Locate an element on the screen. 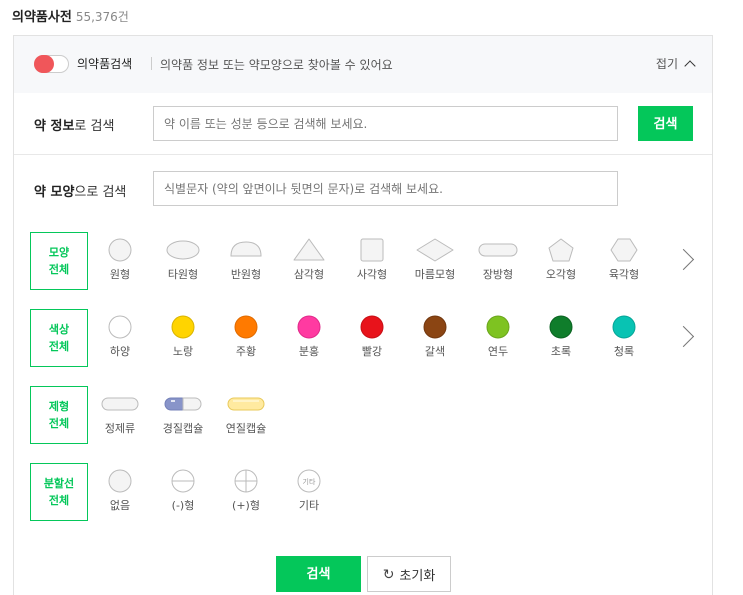  red-swatch-icon is located at coordinates (372, 327).